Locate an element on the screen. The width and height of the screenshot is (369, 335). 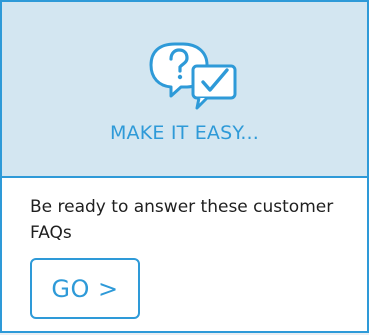
faq-question-check-icon is located at coordinates (193, 76).